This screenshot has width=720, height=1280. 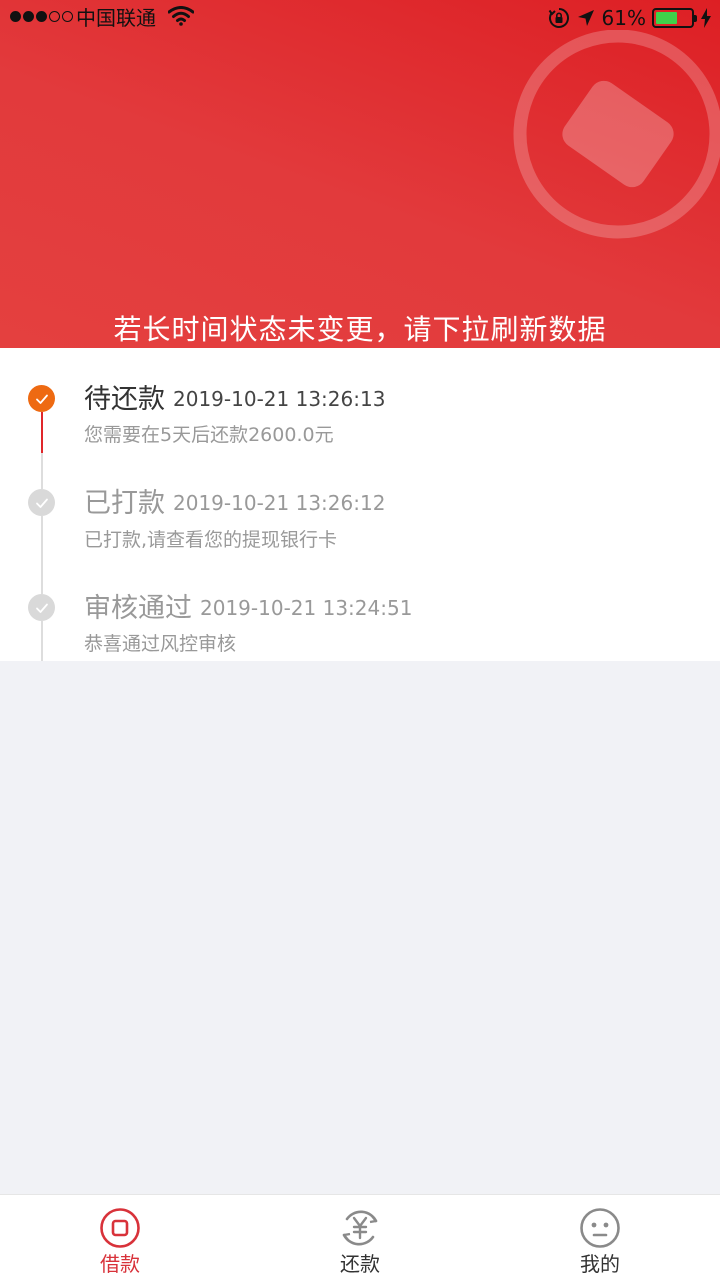 What do you see at coordinates (360, 1264) in the screenshot?
I see `tab-repay-label: 还款` at bounding box center [360, 1264].